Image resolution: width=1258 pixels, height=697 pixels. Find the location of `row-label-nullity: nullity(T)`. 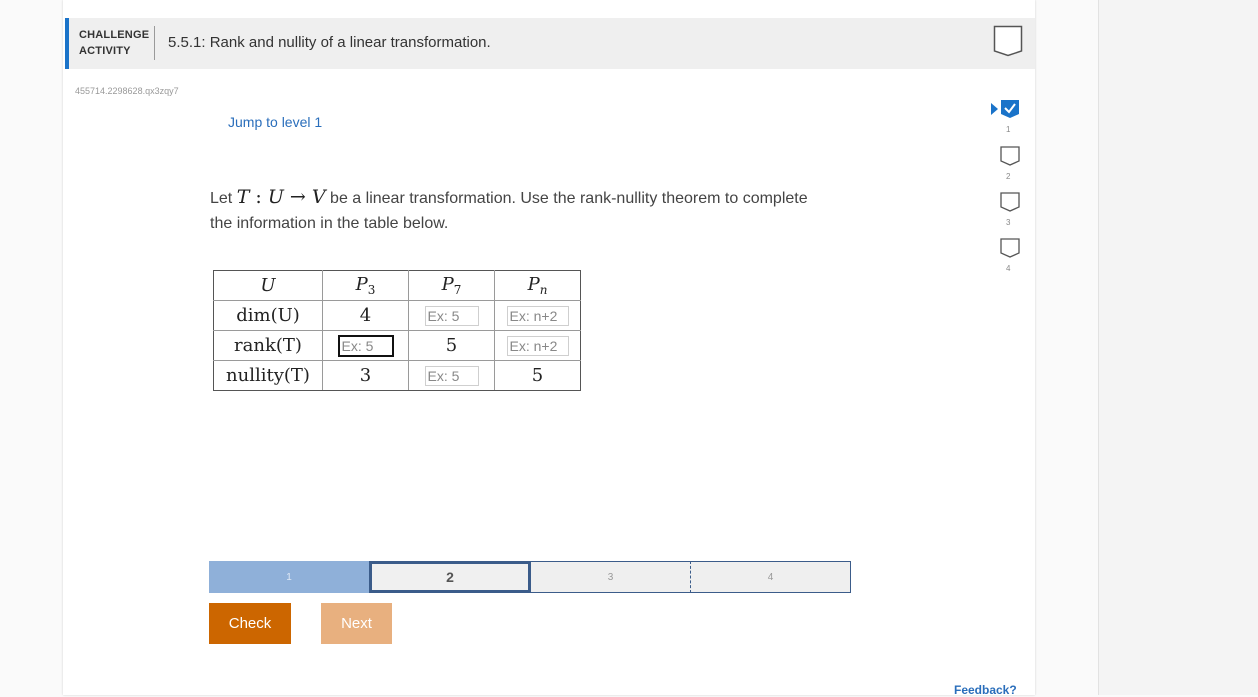

row-label-nullity: nullity(T) is located at coordinates (268, 375).